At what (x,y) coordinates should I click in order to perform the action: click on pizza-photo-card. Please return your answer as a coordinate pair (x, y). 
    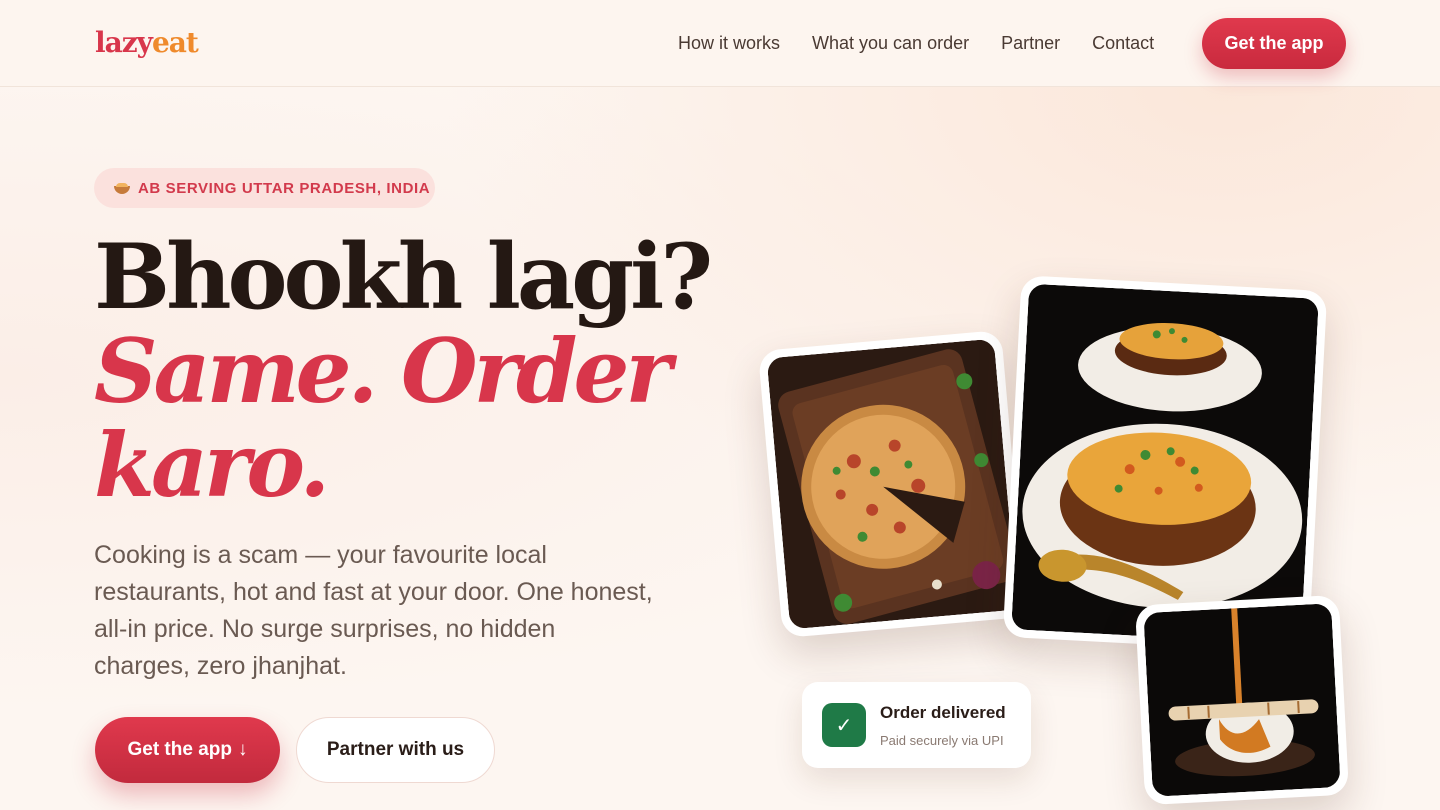
    Looking at the image, I should click on (892, 484).